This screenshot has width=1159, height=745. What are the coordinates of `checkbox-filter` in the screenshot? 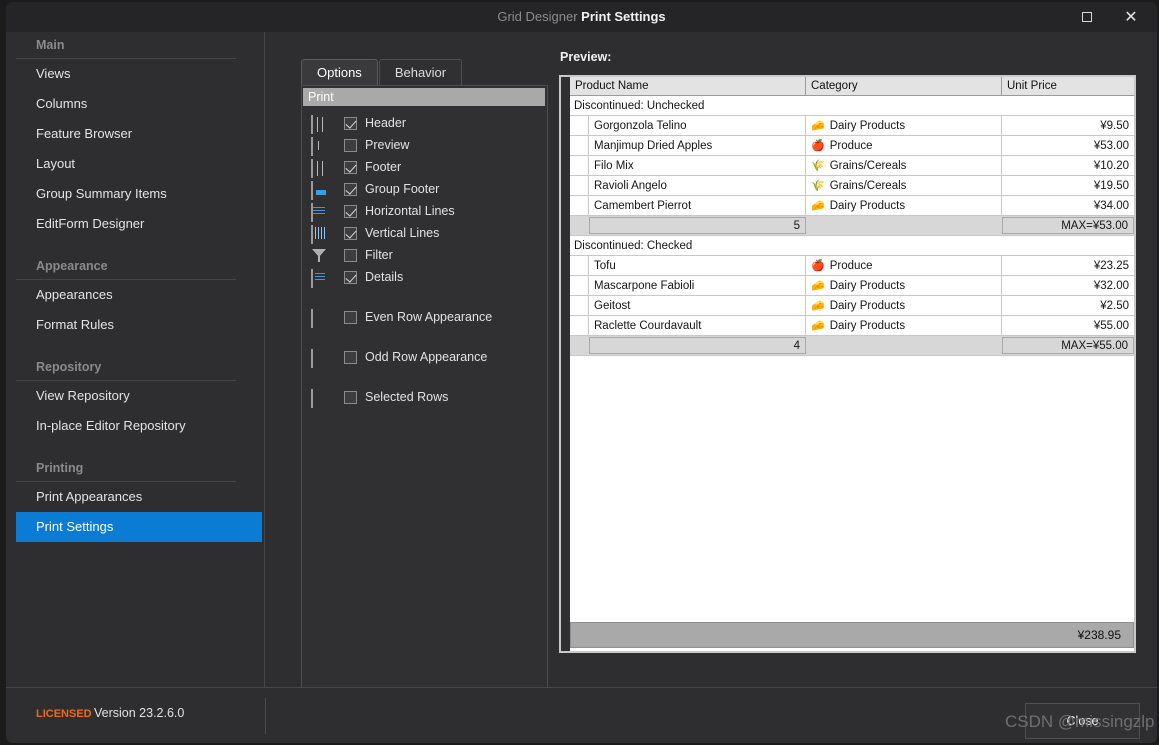 It's located at (350, 255).